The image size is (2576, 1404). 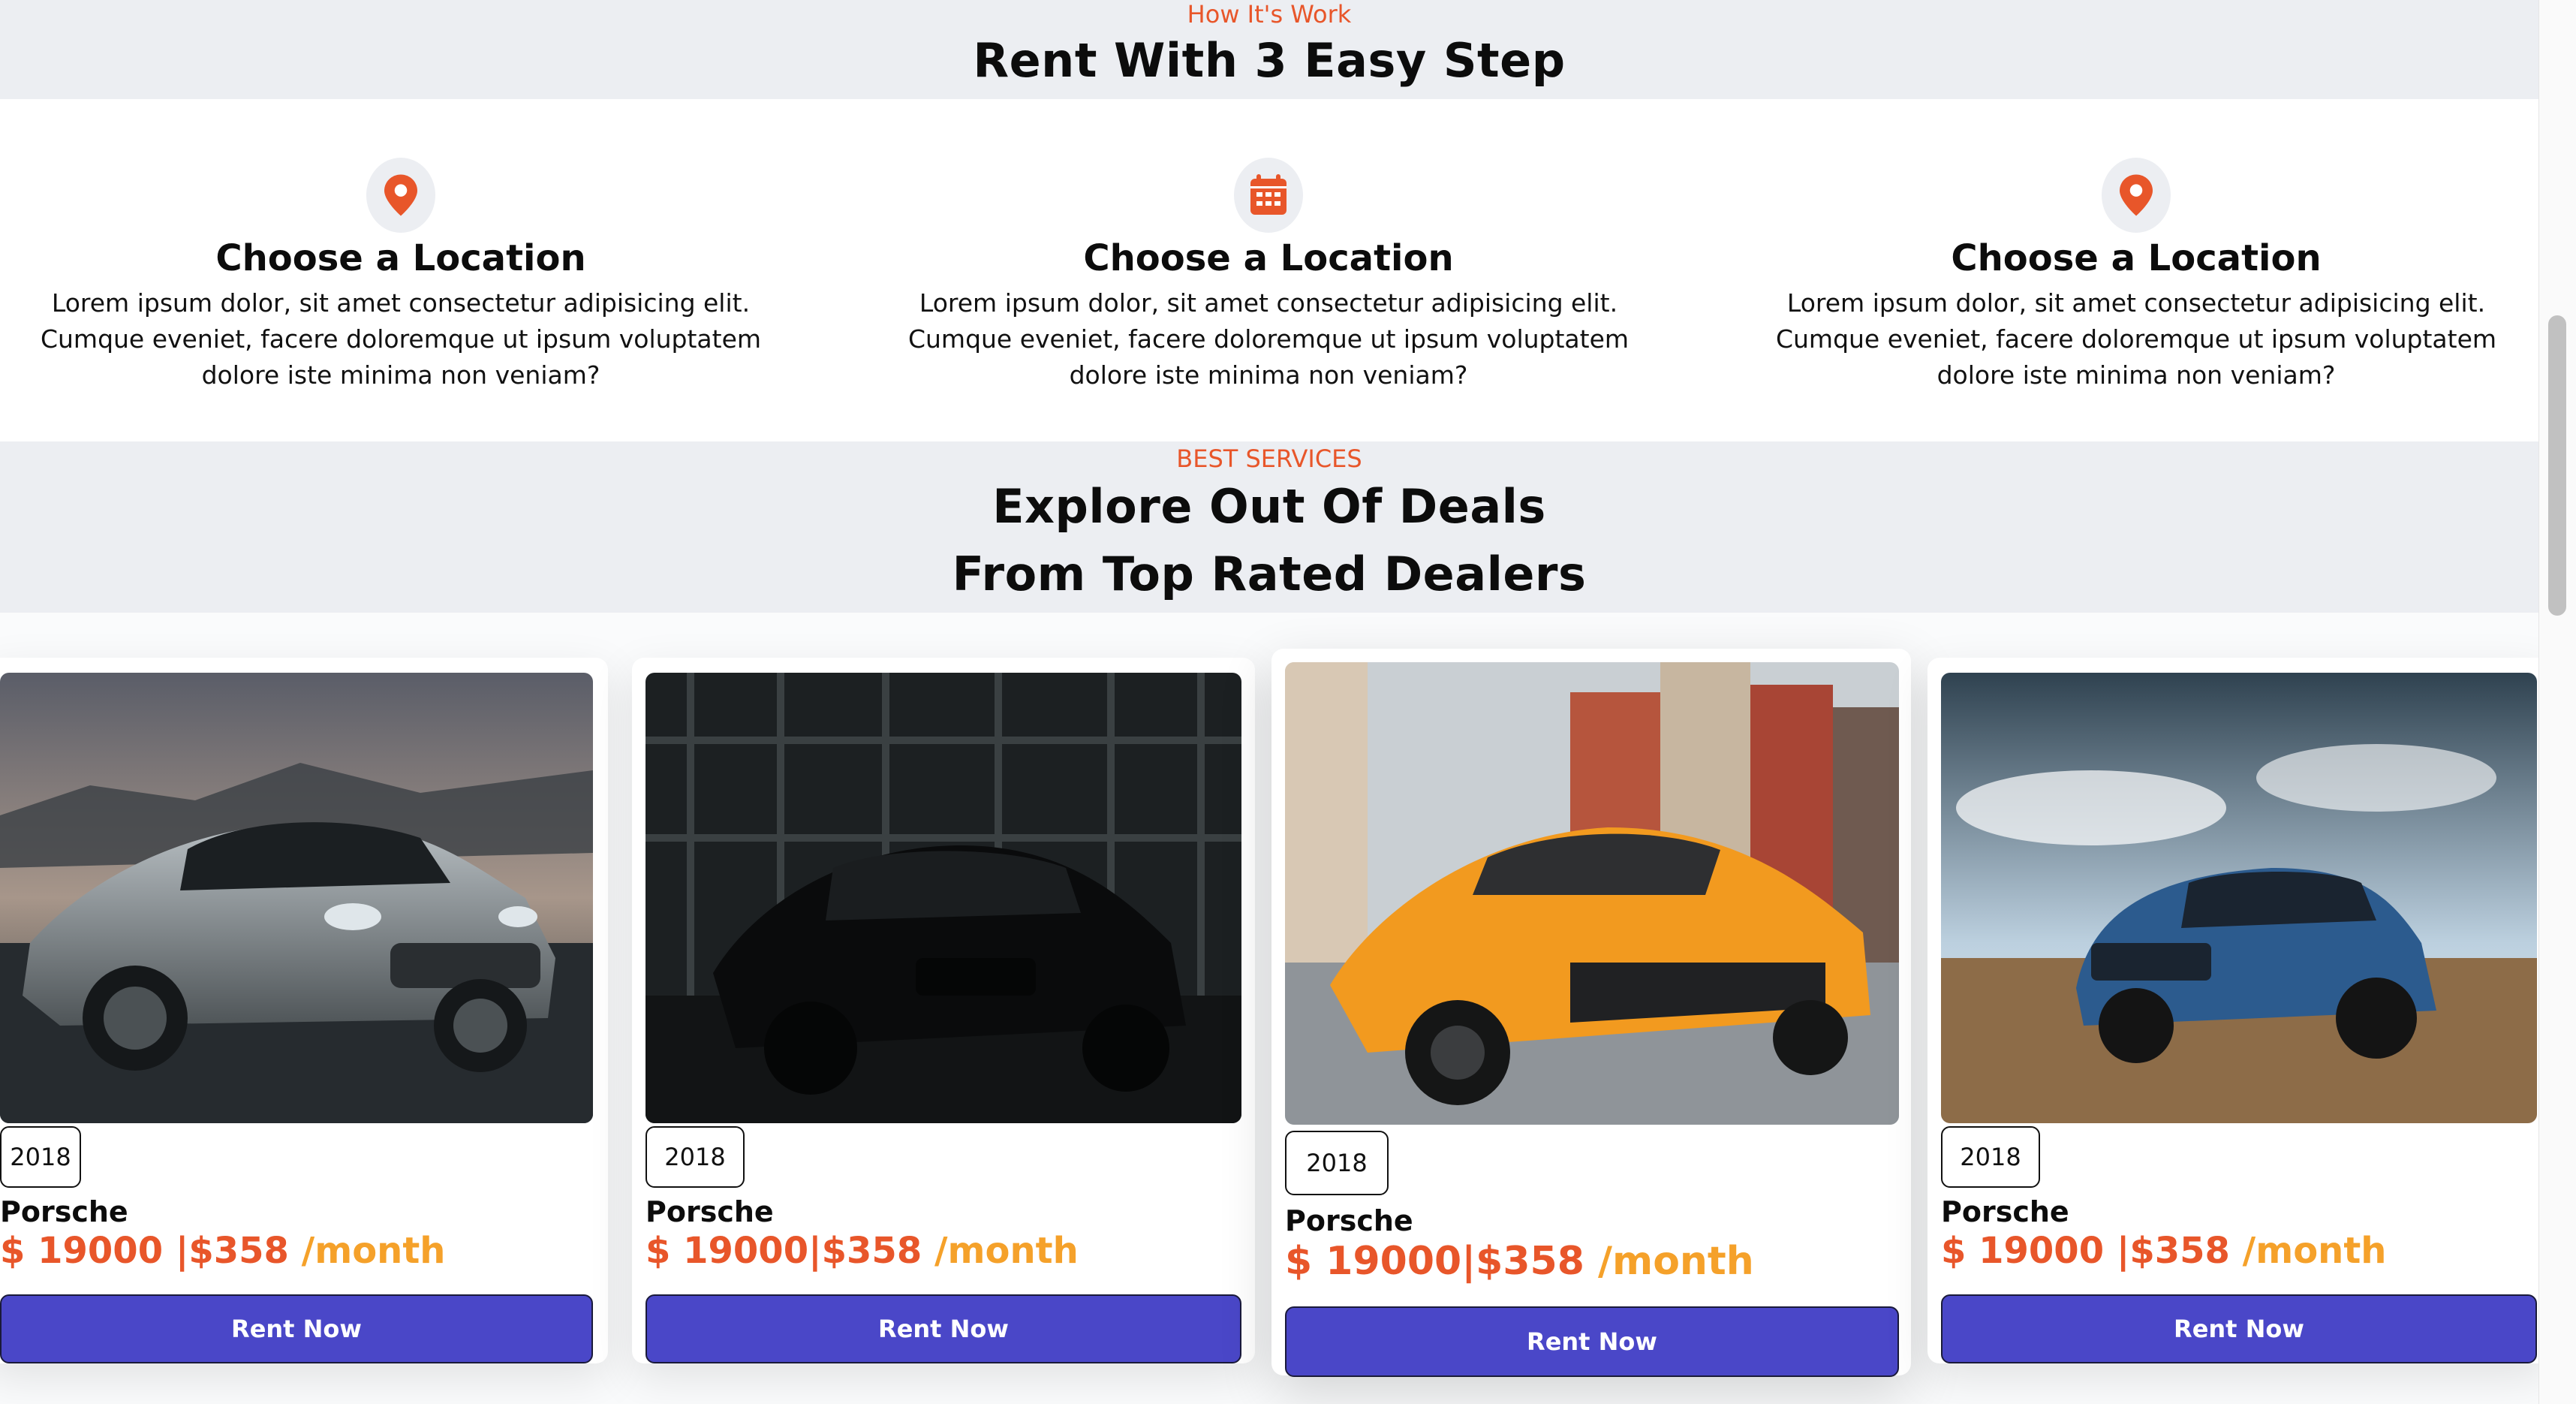 I want to click on section-eyebrow: BEST SERVICES, so click(x=1269, y=458).